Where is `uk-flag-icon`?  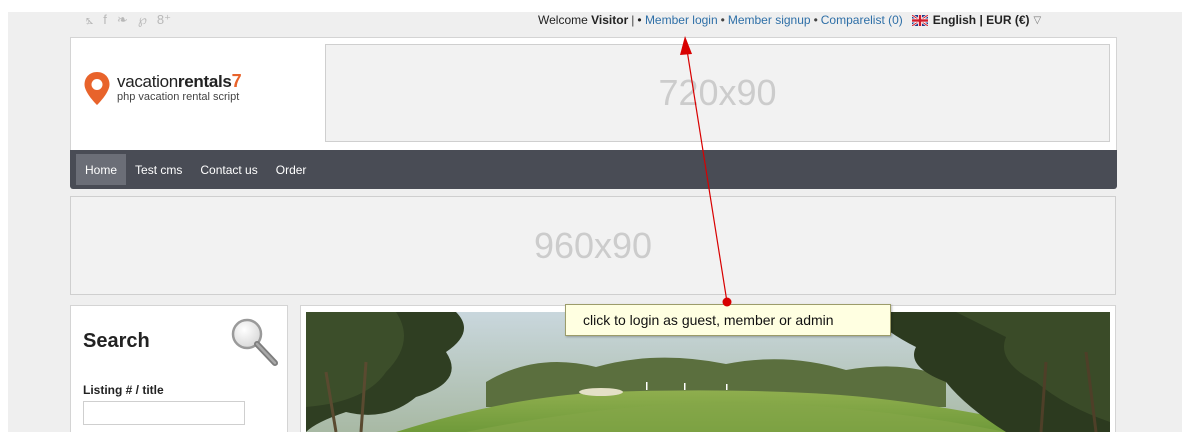
uk-flag-icon is located at coordinates (919, 20).